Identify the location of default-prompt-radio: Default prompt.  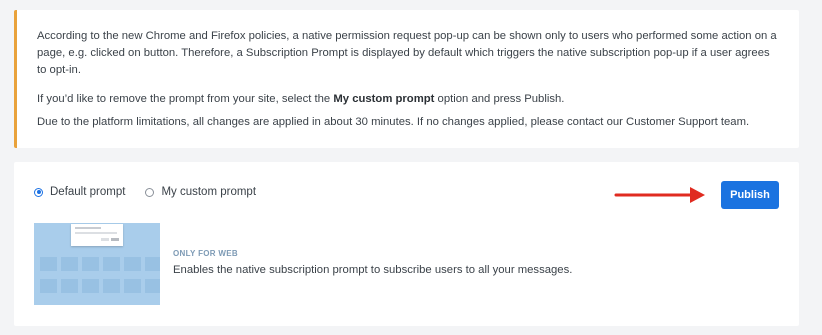
(79, 192).